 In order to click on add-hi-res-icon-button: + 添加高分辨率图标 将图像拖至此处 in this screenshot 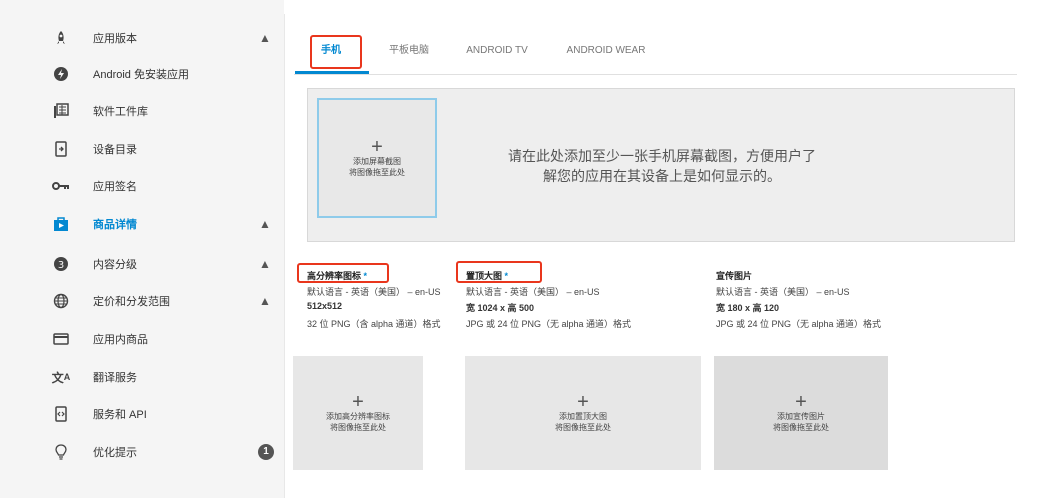, I will do `click(358, 413)`.